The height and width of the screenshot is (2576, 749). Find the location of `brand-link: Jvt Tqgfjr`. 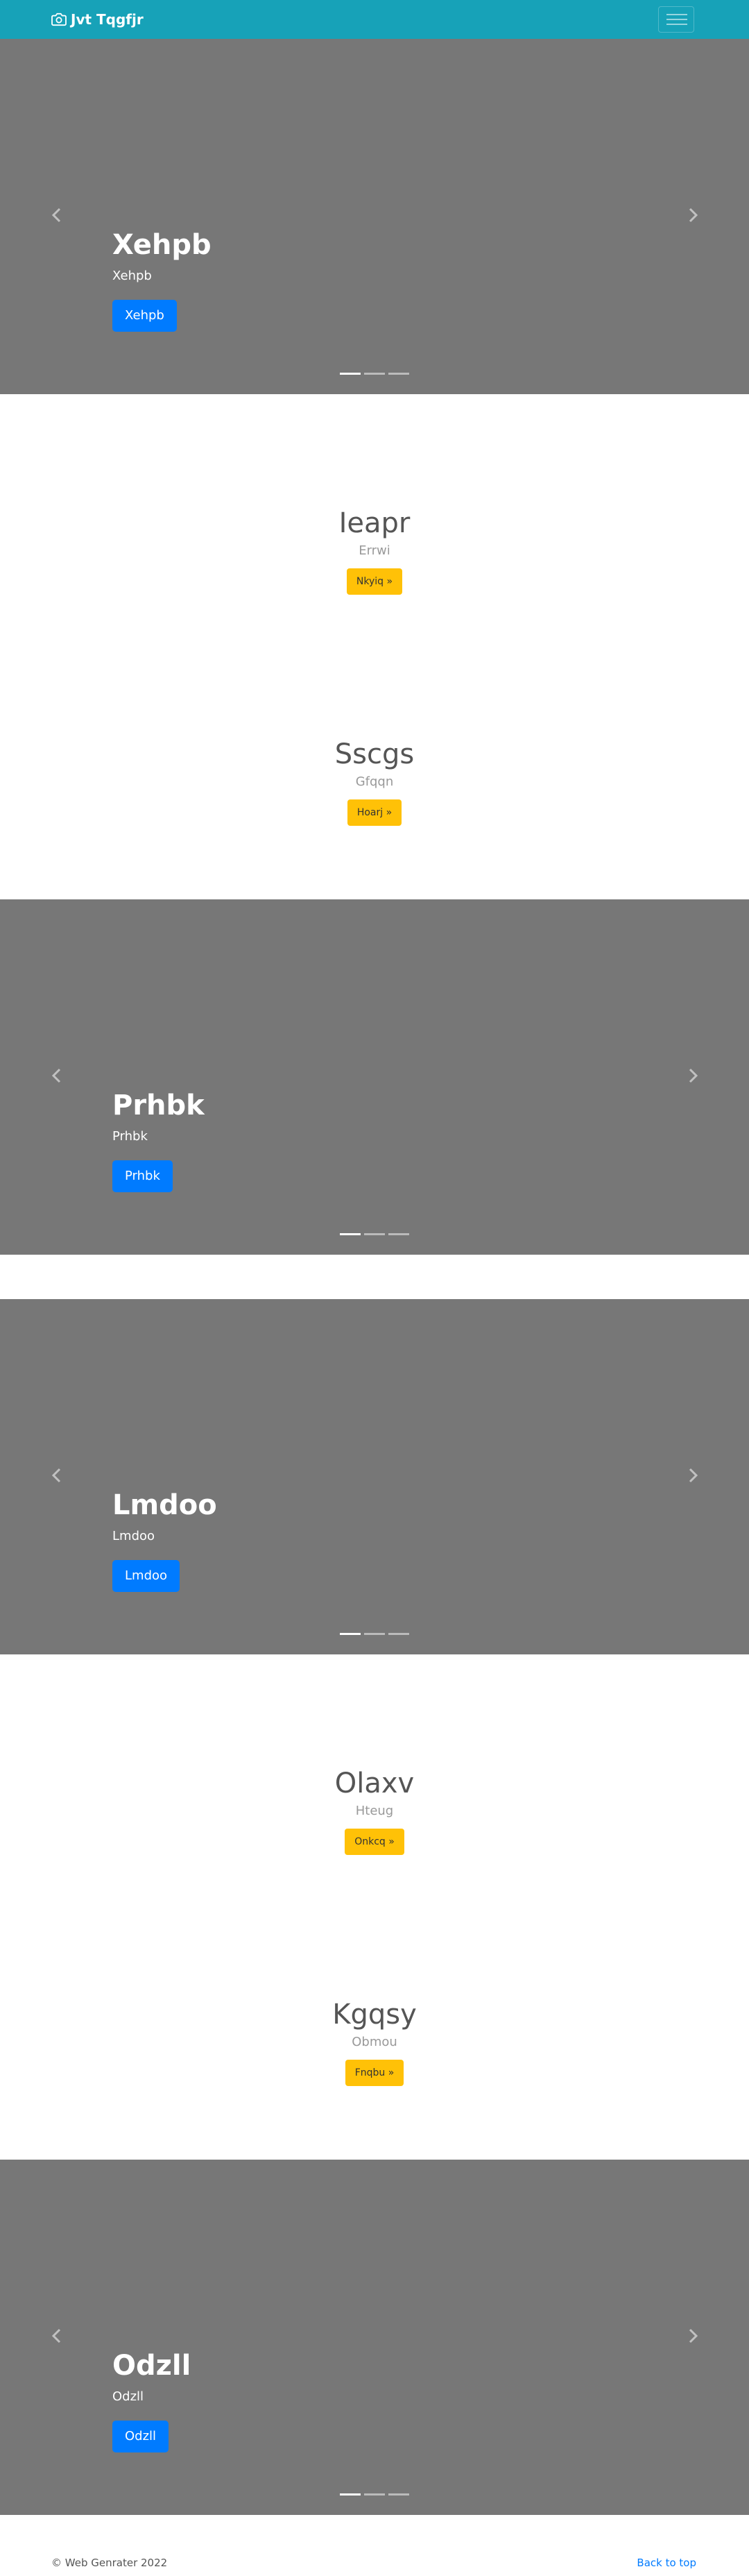

brand-link: Jvt Tqgfjr is located at coordinates (97, 20).